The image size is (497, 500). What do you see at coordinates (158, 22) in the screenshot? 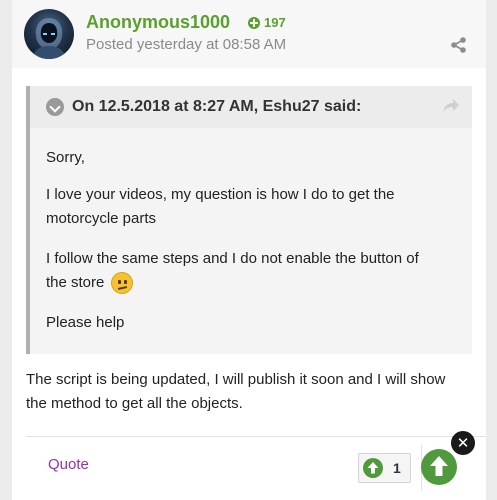
I see `author-name: Anonymous1000` at bounding box center [158, 22].